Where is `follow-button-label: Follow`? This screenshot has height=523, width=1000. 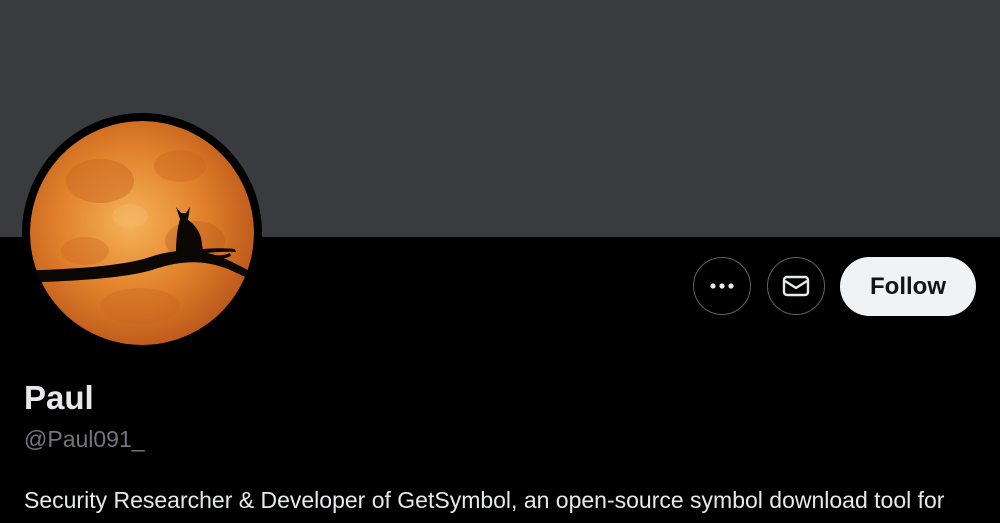 follow-button-label: Follow is located at coordinates (908, 286).